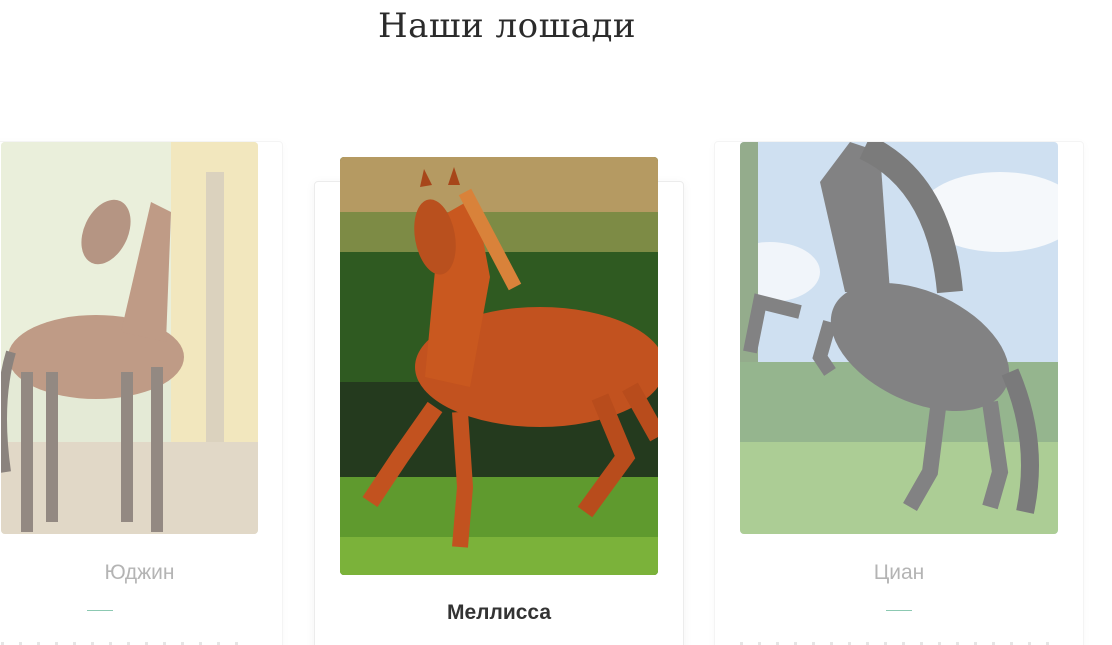 Image resolution: width=1112 pixels, height=645 pixels. Describe the element at coordinates (507, 26) in the screenshot. I see `section-title: Наши лошади` at that location.